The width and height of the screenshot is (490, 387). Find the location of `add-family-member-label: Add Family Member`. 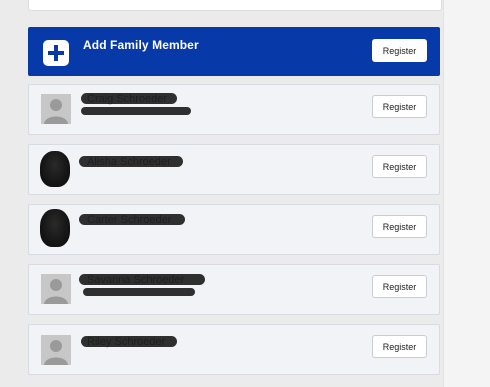

add-family-member-label: Add Family Member is located at coordinates (141, 45).